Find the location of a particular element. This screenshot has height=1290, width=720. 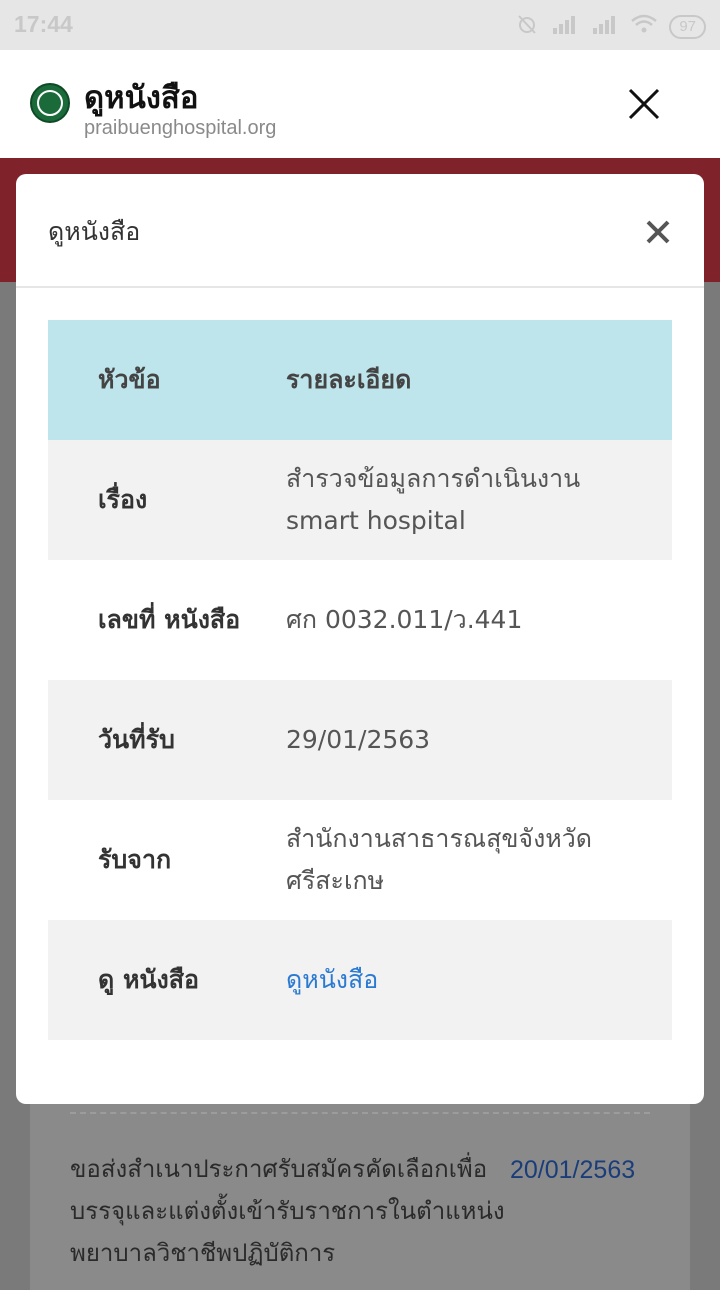

page-url: praibuenghospital.org is located at coordinates (180, 128).